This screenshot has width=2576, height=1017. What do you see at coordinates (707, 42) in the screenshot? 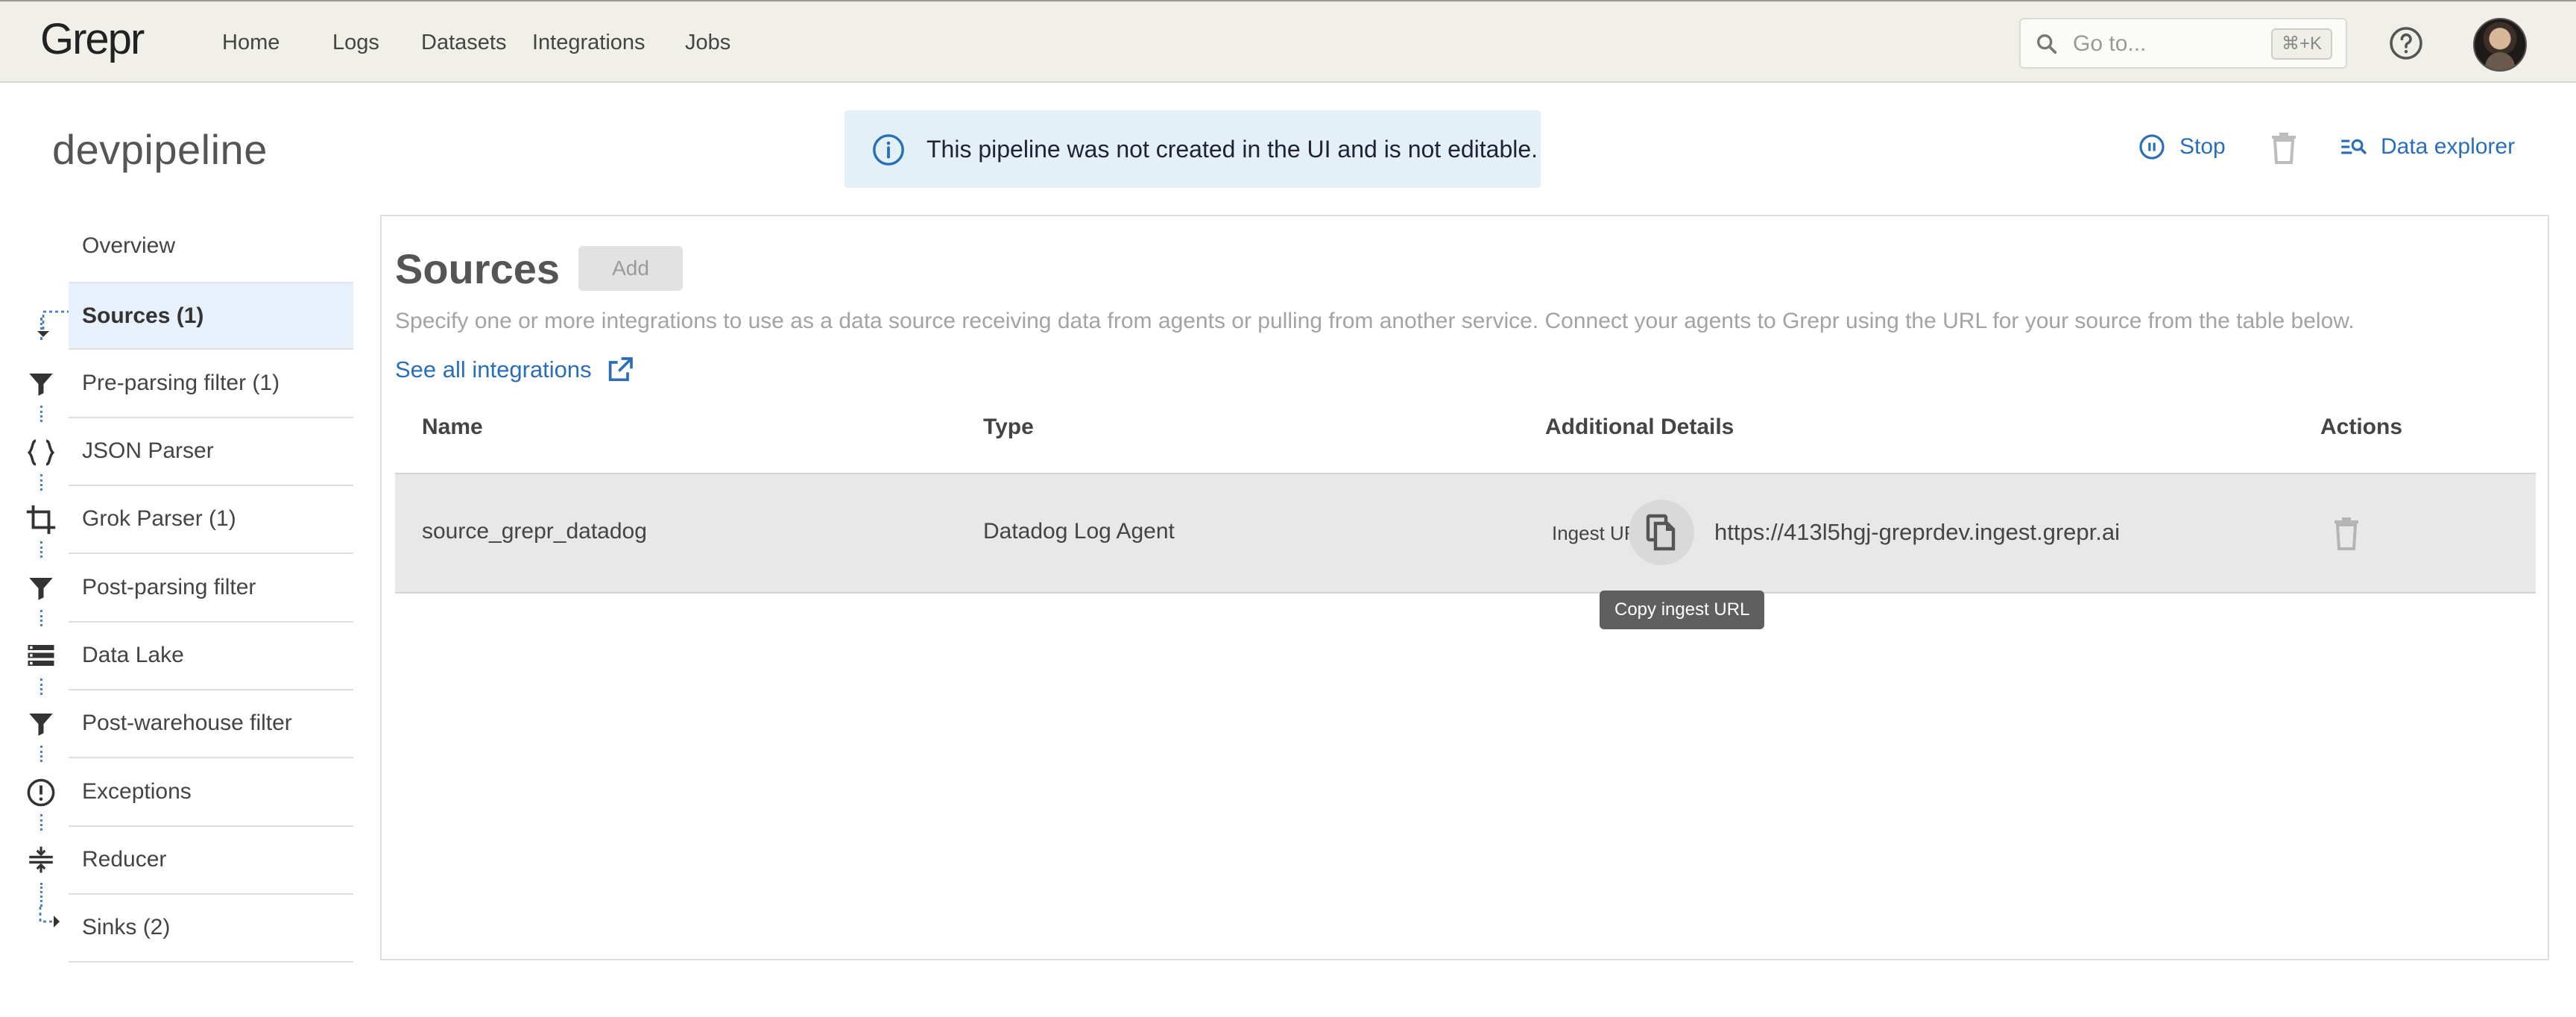
I see `nav-jobs: Jobs` at bounding box center [707, 42].